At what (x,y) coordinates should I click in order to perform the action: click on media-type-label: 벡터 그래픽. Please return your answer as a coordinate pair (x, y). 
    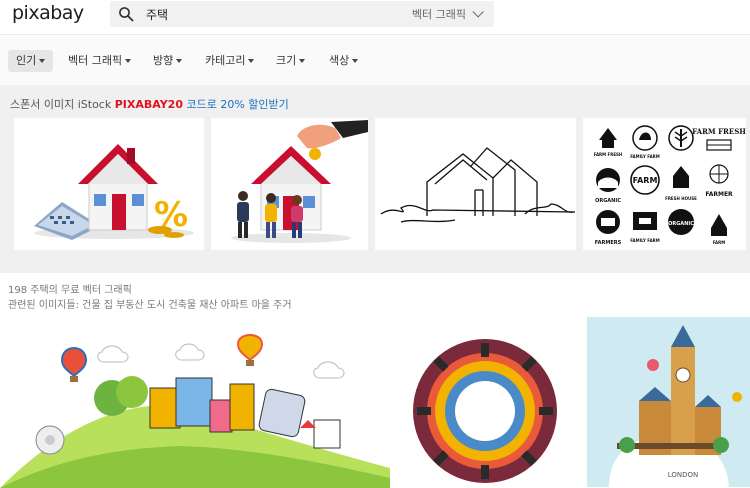
    Looking at the image, I should click on (438, 14).